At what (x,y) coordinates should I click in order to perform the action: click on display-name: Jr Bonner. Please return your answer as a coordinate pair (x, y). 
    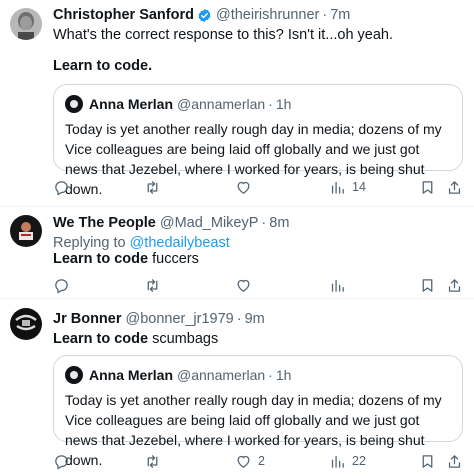
    Looking at the image, I should click on (87, 319).